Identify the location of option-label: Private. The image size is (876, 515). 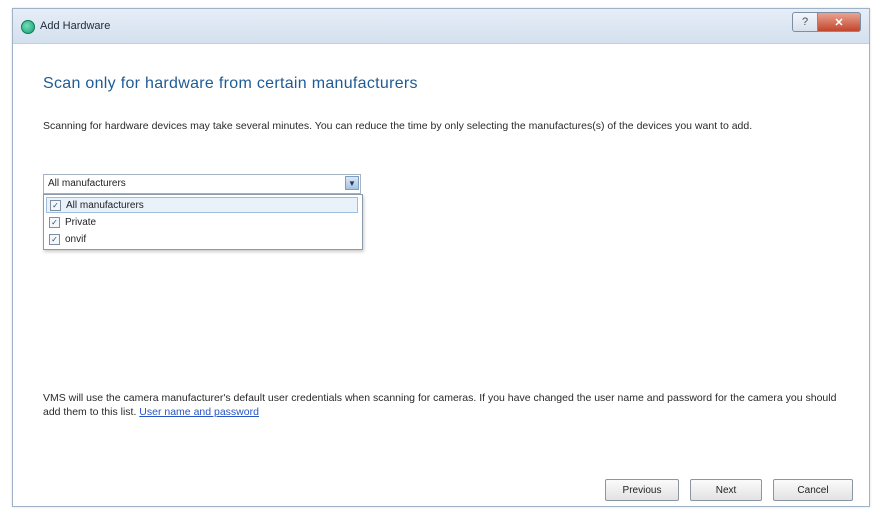
(81, 222).